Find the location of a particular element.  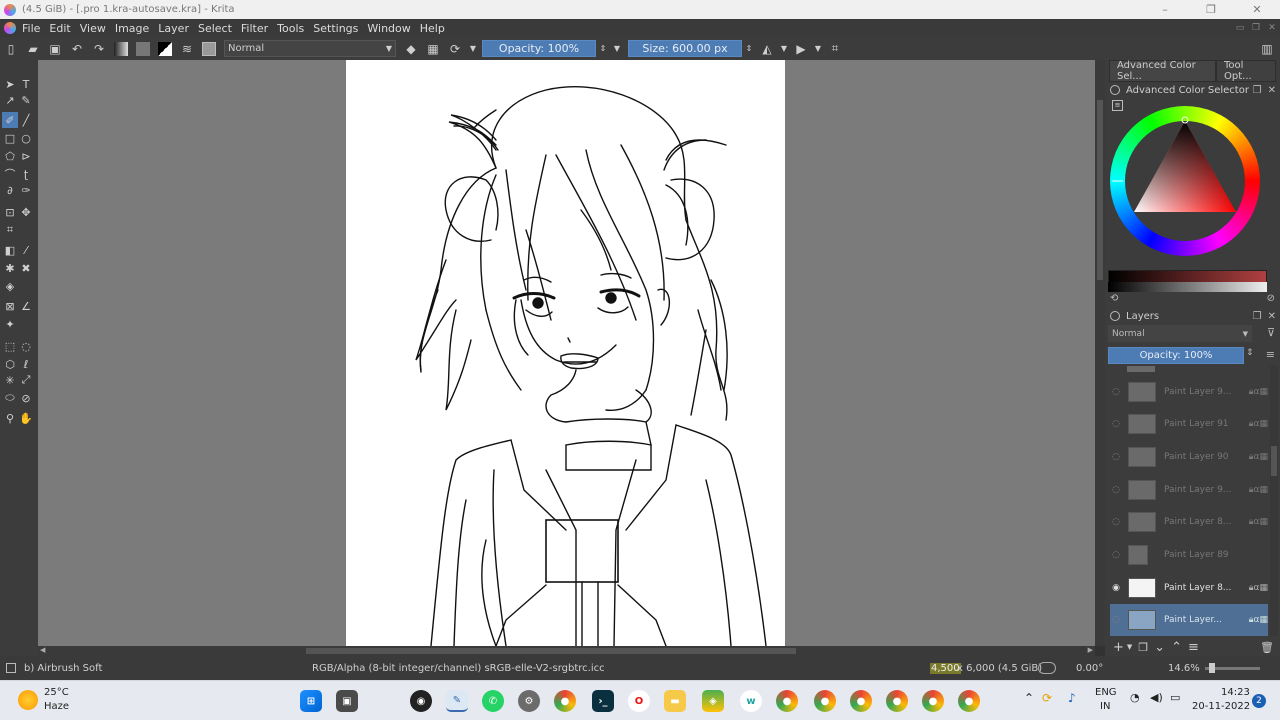

chrome-profile-3-icon: ● is located at coordinates (861, 701).